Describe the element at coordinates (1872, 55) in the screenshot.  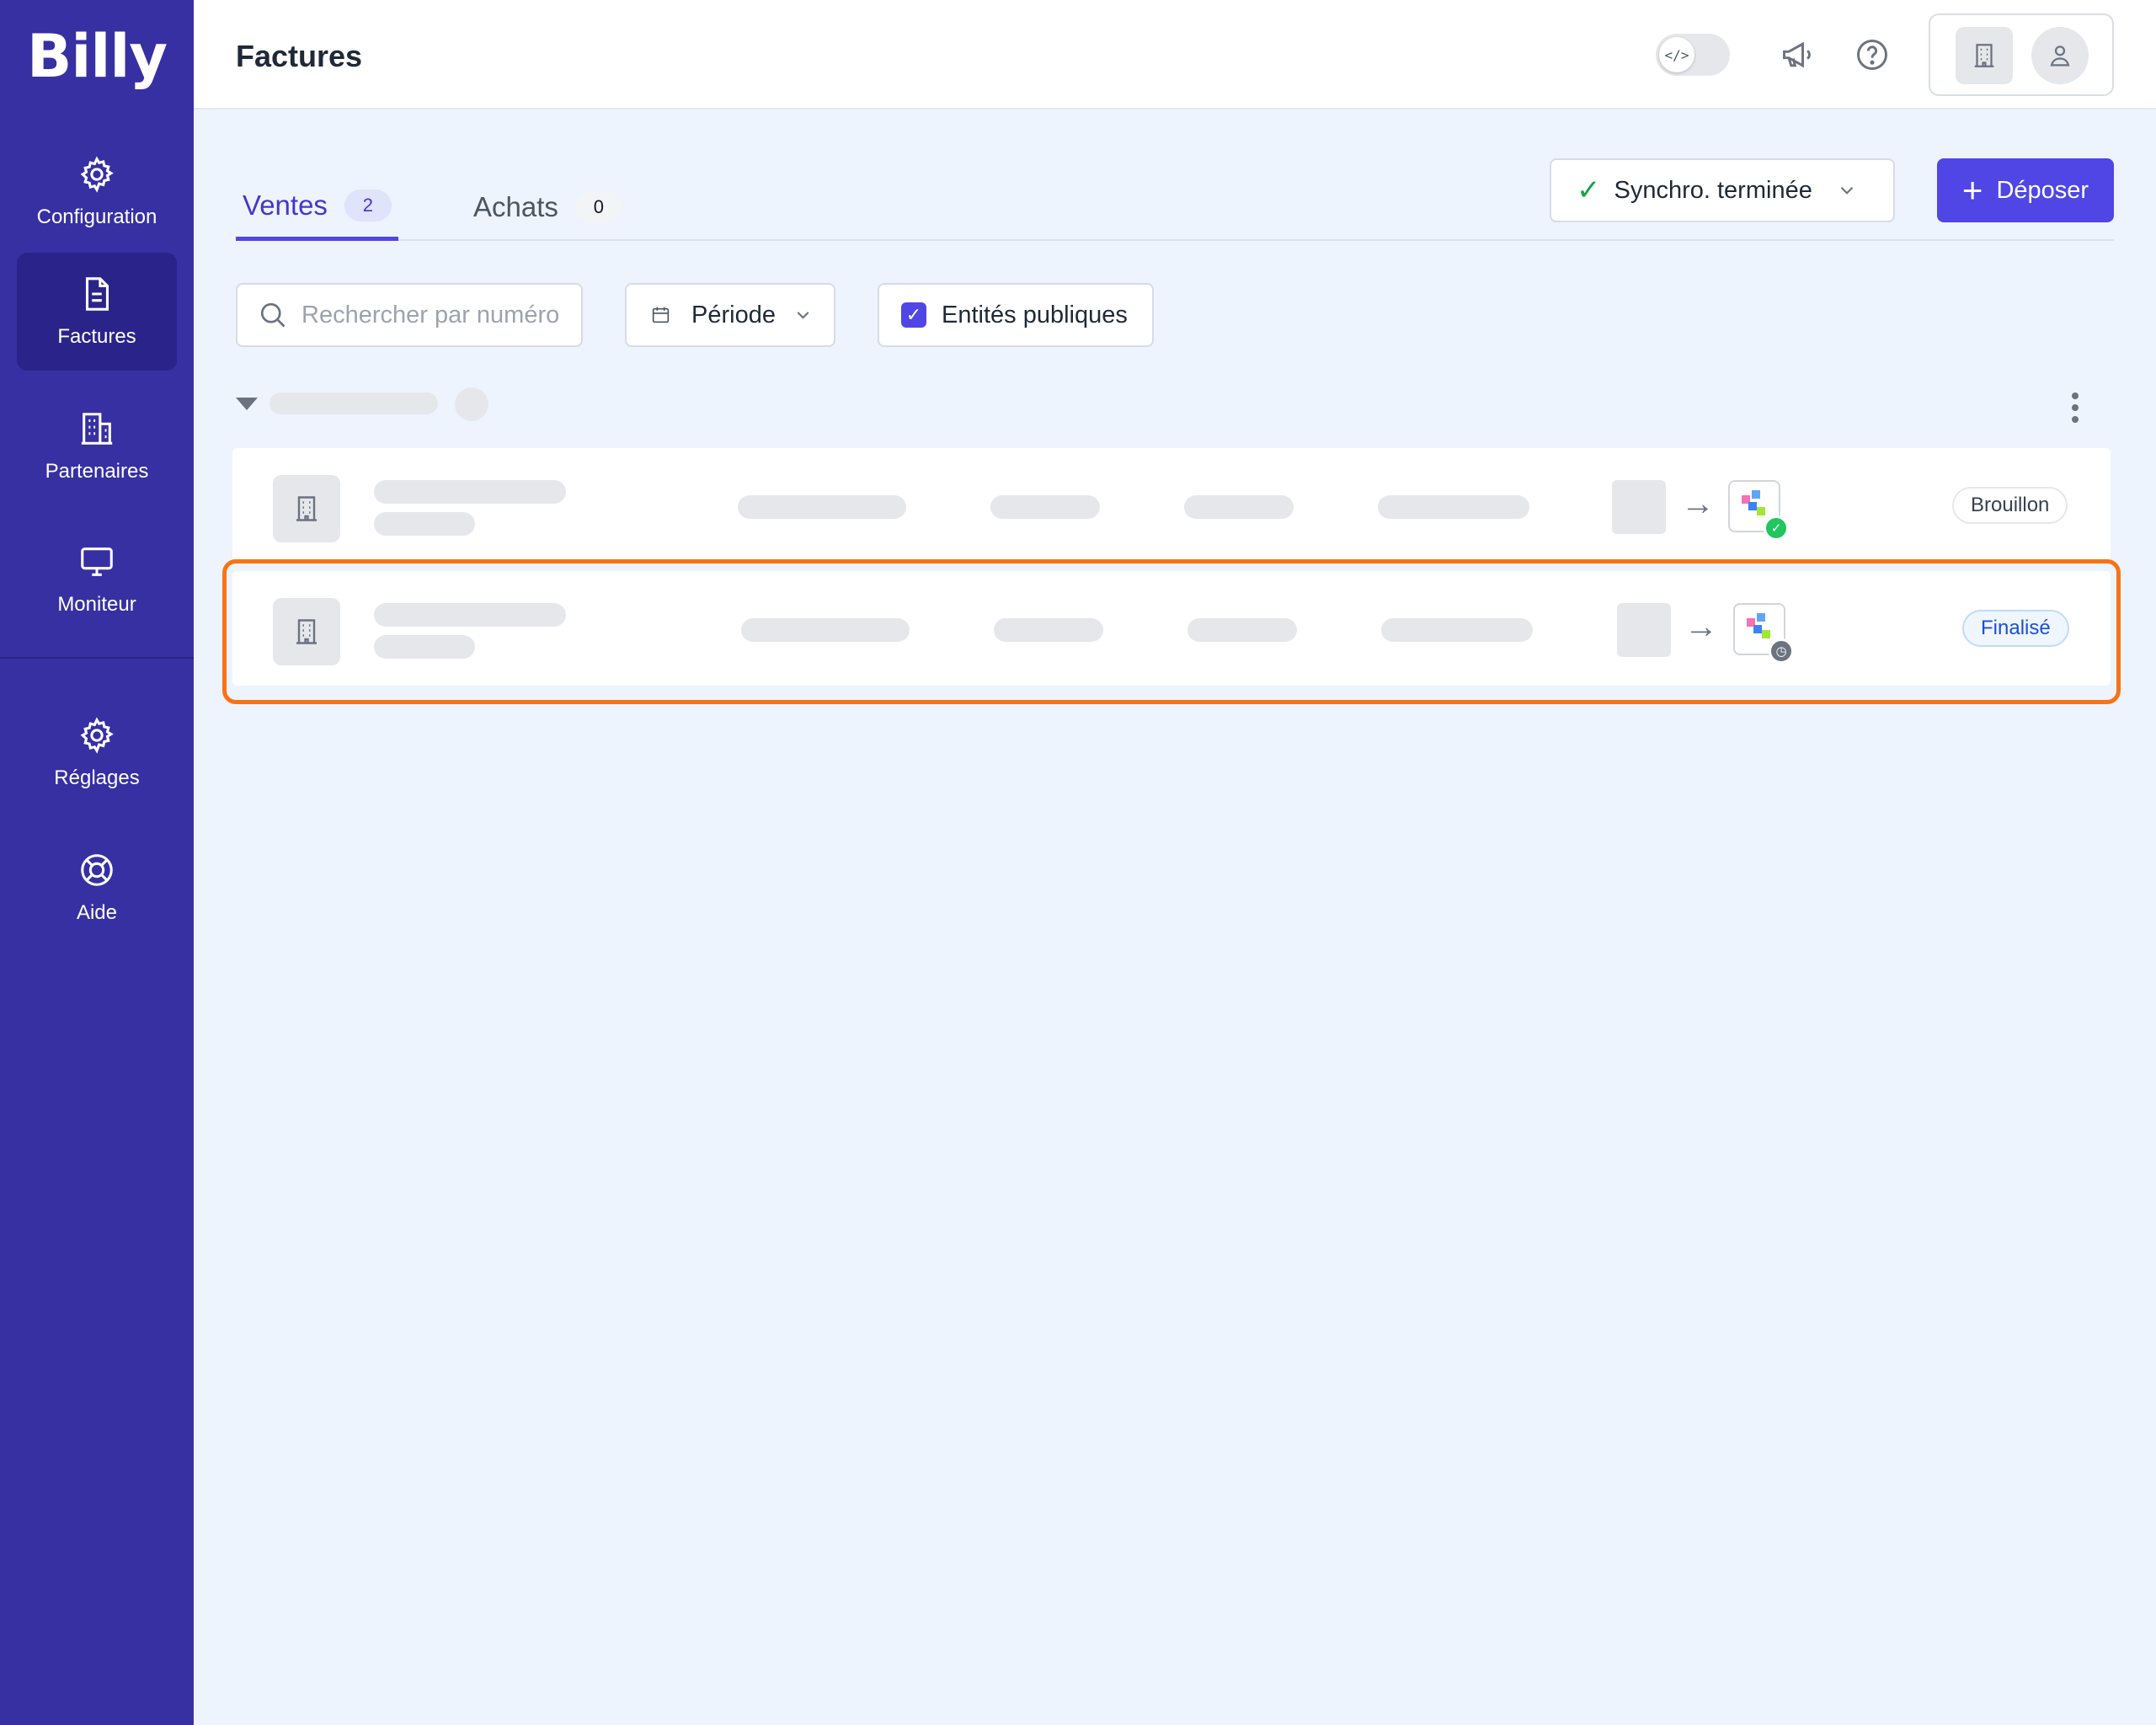
I see `help-icon` at that location.